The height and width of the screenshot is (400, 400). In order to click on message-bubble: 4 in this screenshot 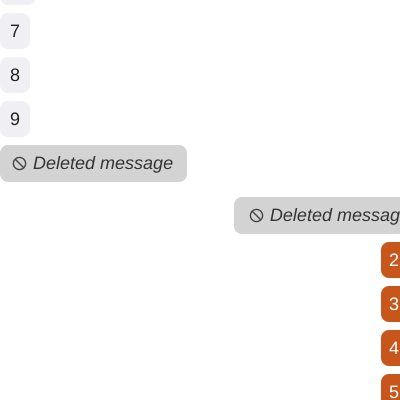, I will do `click(390, 348)`.